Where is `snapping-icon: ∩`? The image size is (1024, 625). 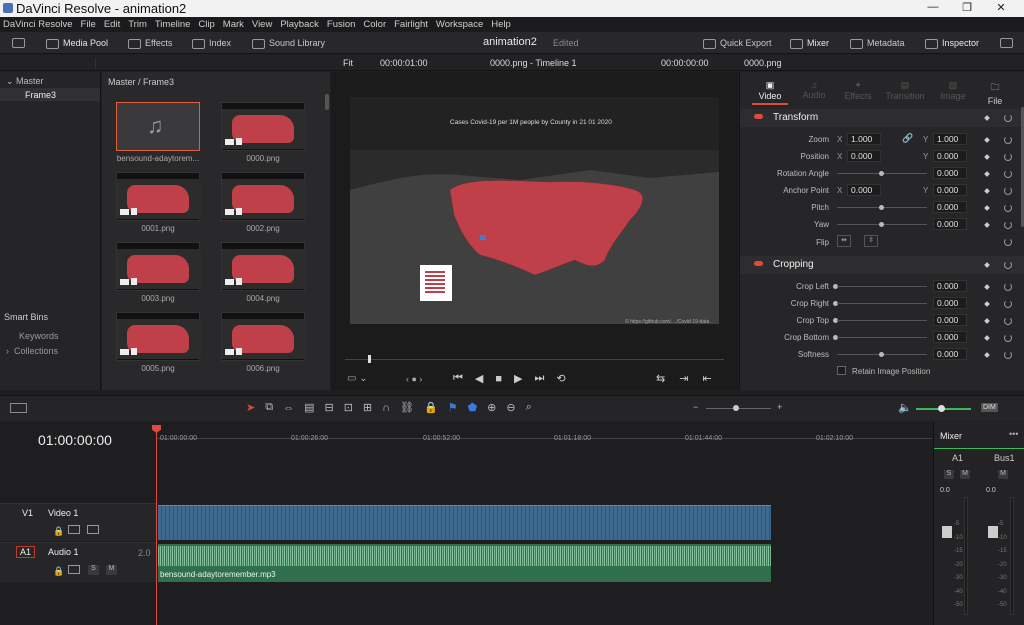
snapping-icon: ∩ is located at coordinates (386, 408).